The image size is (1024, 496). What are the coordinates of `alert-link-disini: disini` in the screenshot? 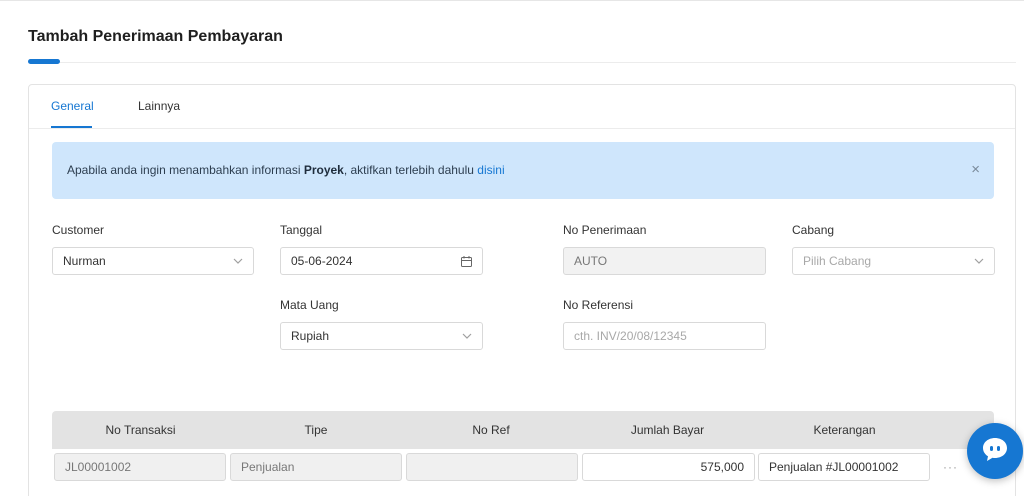 It's located at (490, 170).